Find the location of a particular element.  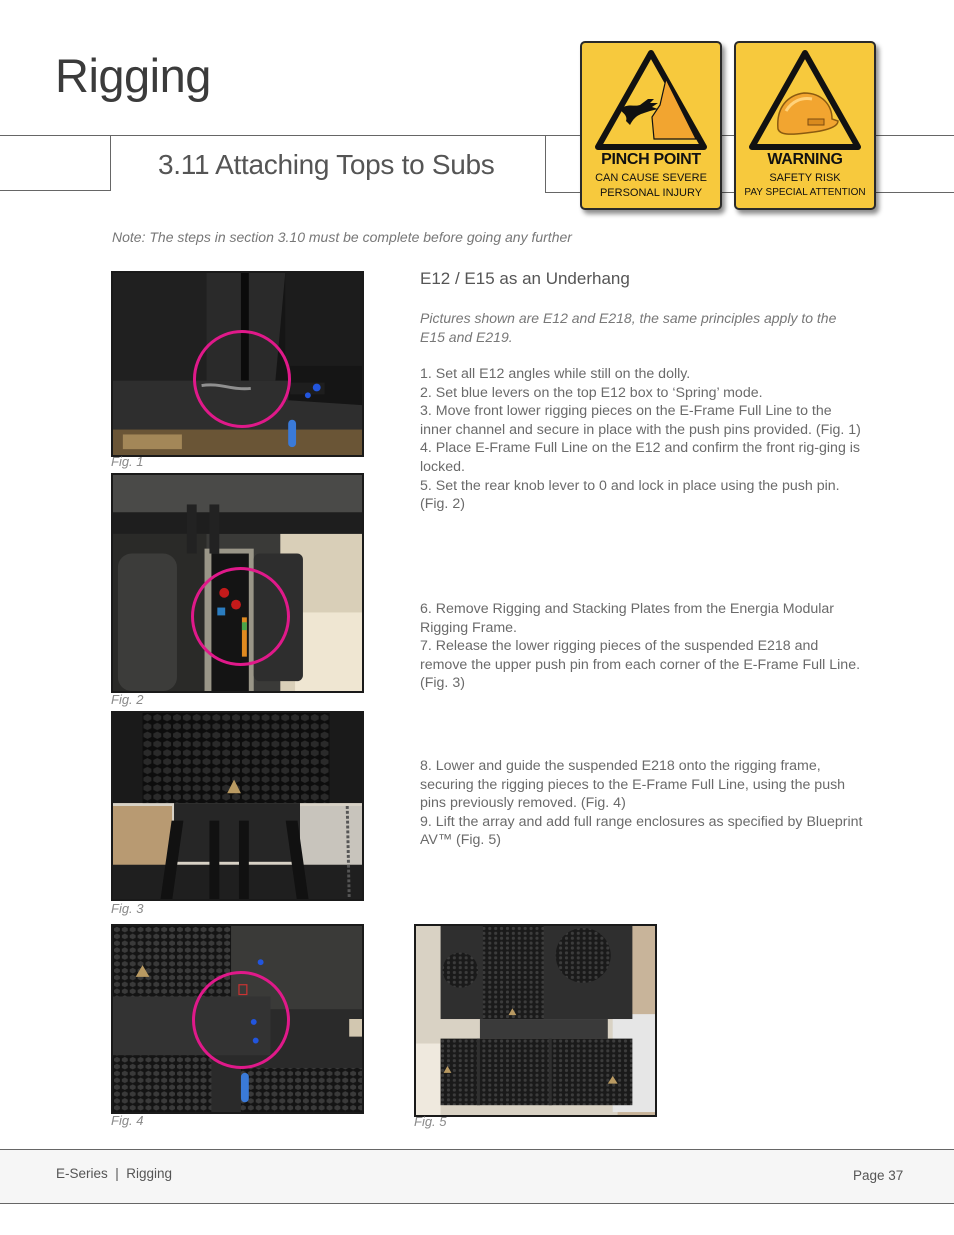

pinch-point-line2: PERSONAL INJURY is located at coordinates (651, 193).